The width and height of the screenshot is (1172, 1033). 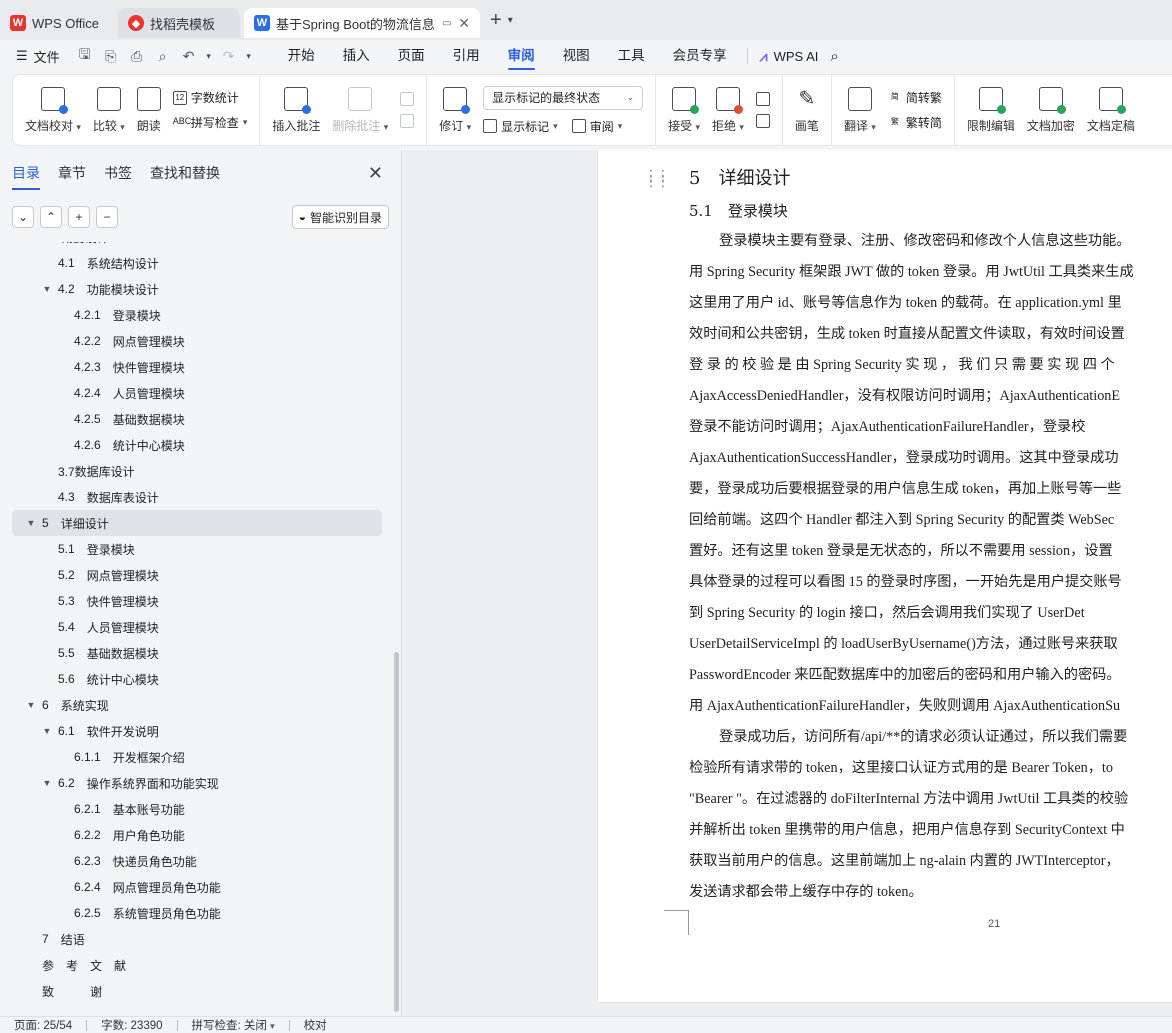 I want to click on new-tab-icon: +, so click(x=496, y=20).